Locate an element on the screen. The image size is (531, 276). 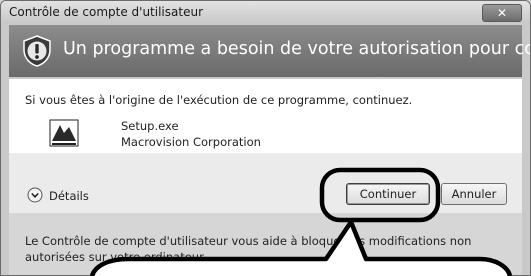
details-toggle: Détails is located at coordinates (69, 196).